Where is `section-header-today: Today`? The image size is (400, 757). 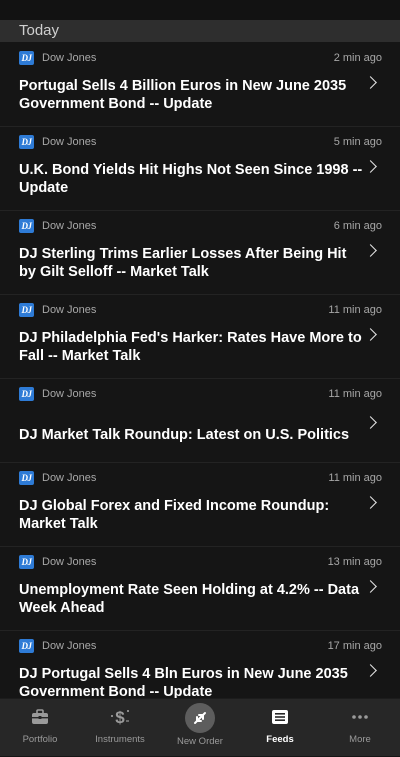
section-header-today: Today is located at coordinates (200, 31).